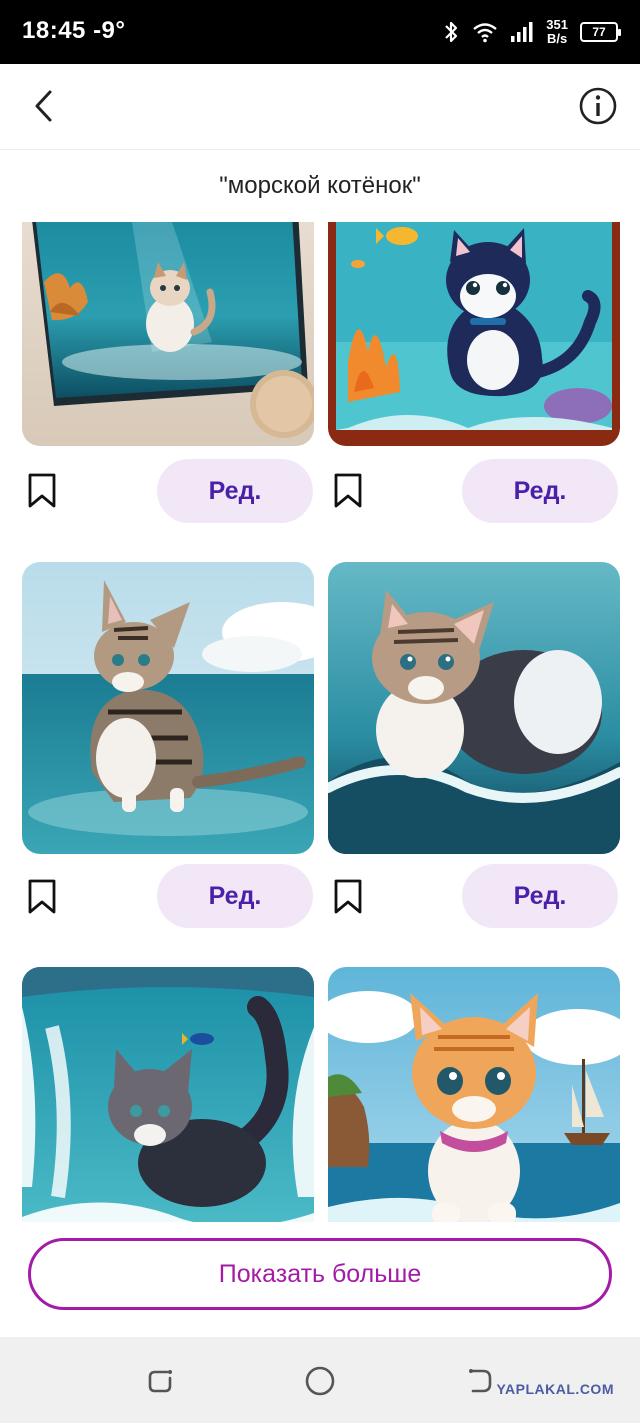 The height and width of the screenshot is (1423, 640). I want to click on battery-indicator: 77, so click(600, 32).